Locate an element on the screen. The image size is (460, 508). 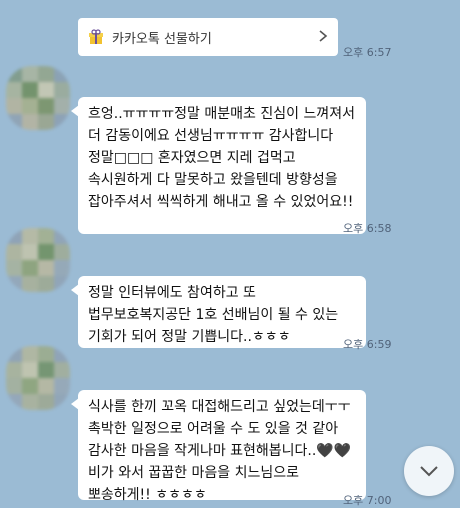
message-time: 오후 7:00 is located at coordinates (367, 500).